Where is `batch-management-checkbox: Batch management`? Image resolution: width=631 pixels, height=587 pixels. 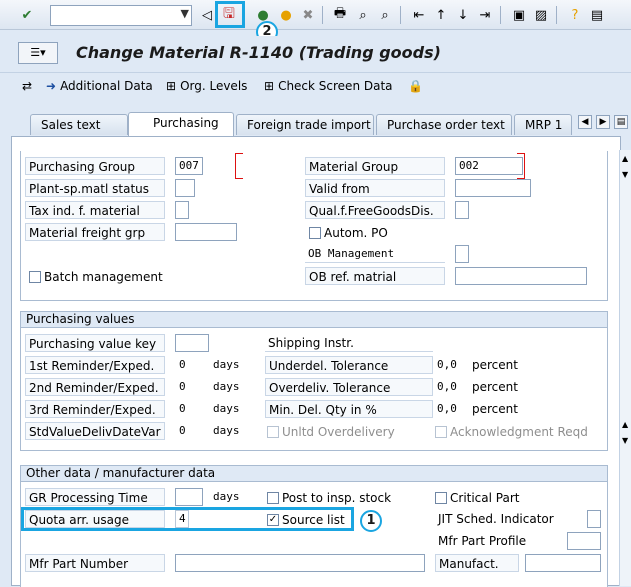
batch-management-checkbox: Batch management is located at coordinates (96, 277).